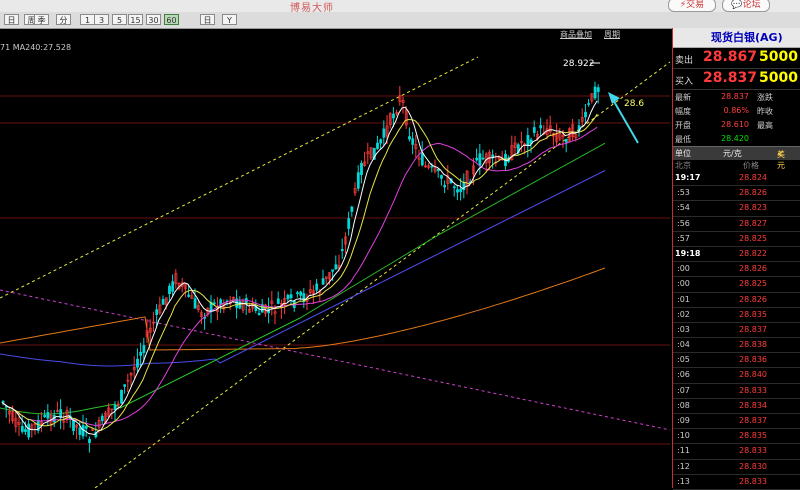  What do you see at coordinates (683, 360) in the screenshot?
I see `tick-time: :05` at bounding box center [683, 360].